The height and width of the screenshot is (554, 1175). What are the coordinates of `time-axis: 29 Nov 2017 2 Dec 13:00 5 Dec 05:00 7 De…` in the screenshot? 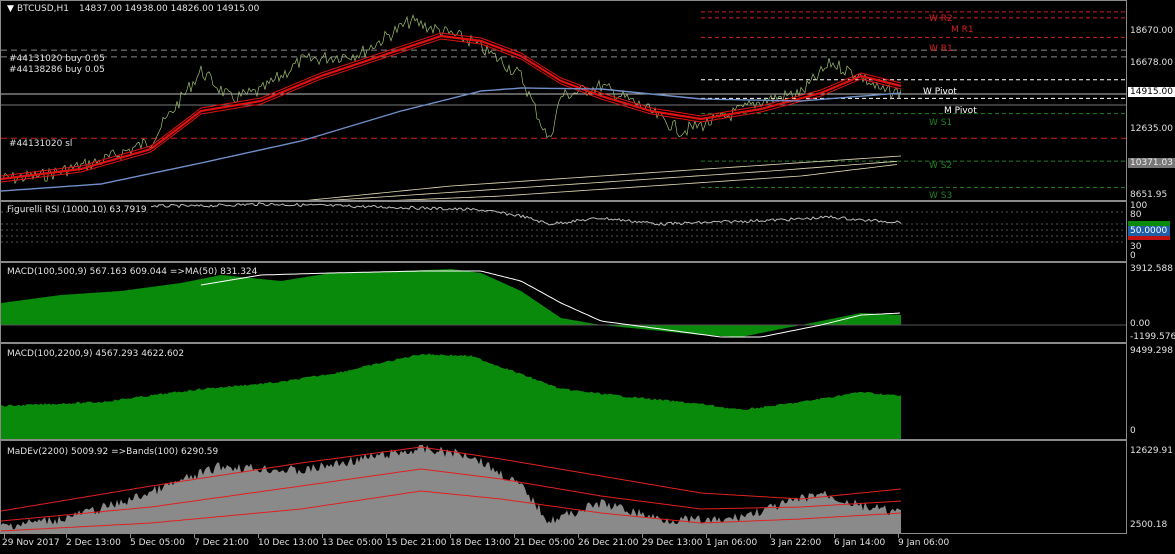 It's located at (563, 544).